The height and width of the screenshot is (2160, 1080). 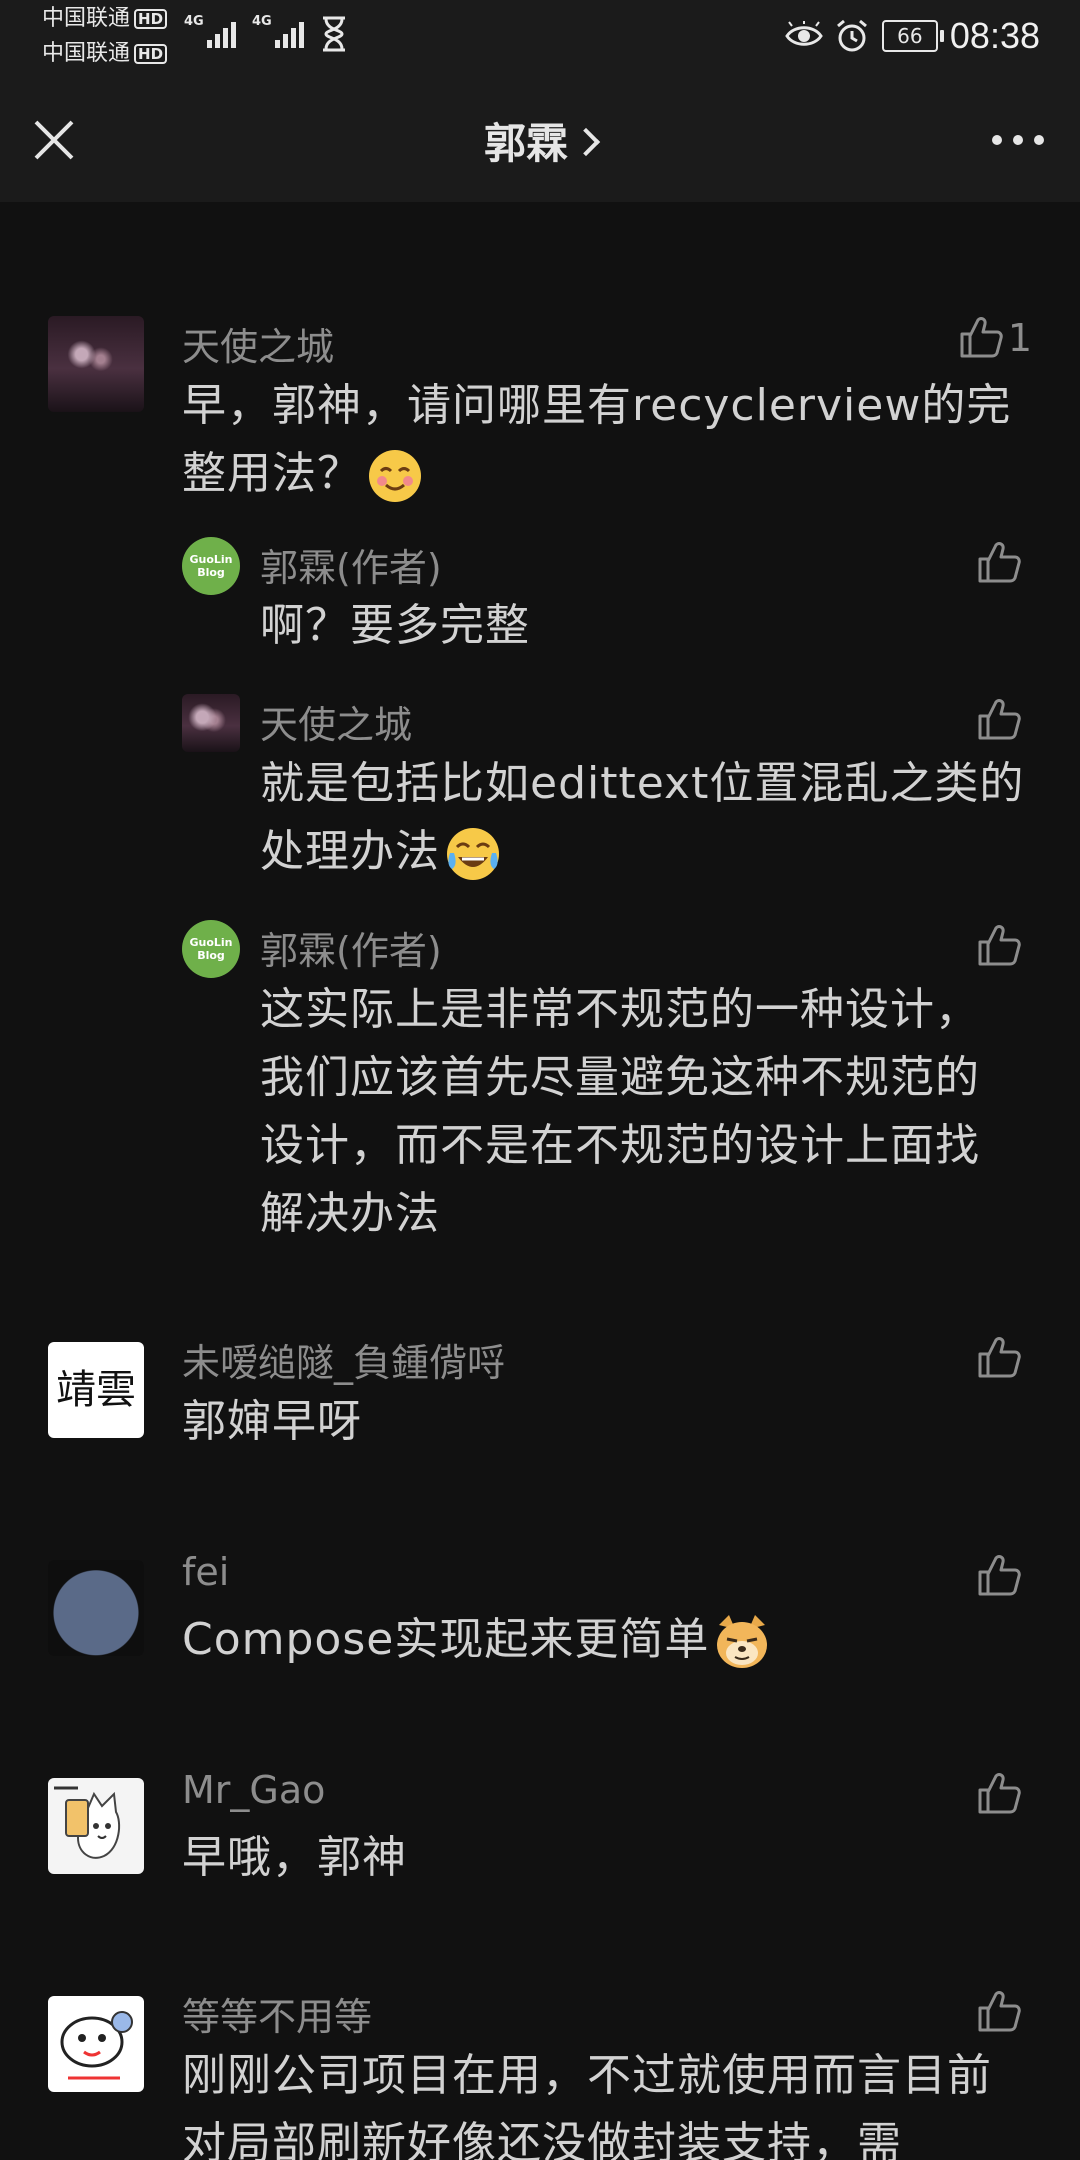 I want to click on cartoon-avatar-icon, so click(x=96, y=2045).